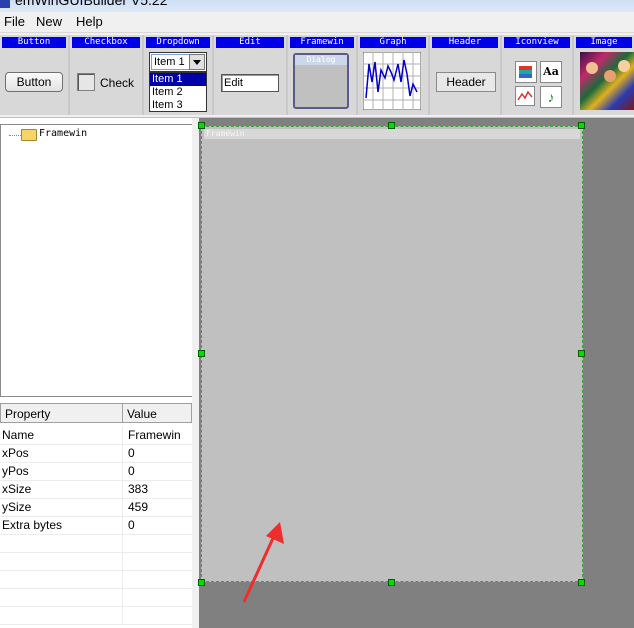 This screenshot has width=634, height=628. Describe the element at coordinates (96, 471) in the screenshot. I see `property-row: yPos 0` at that location.